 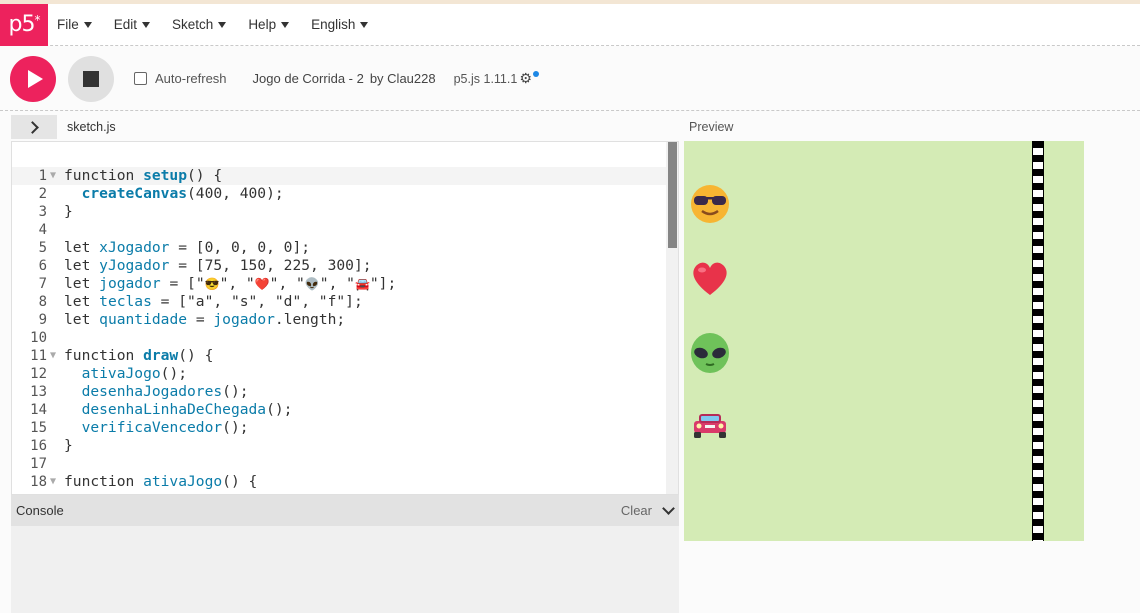 I want to click on stop-button, so click(x=91, y=78).